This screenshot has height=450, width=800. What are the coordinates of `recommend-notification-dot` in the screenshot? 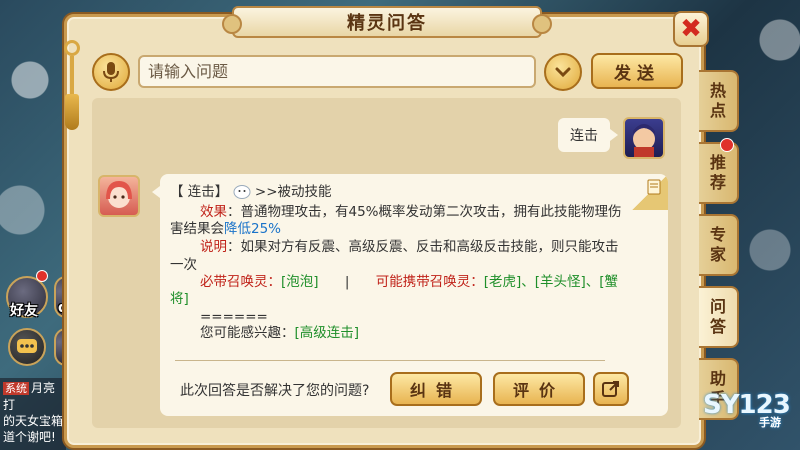 It's located at (727, 145).